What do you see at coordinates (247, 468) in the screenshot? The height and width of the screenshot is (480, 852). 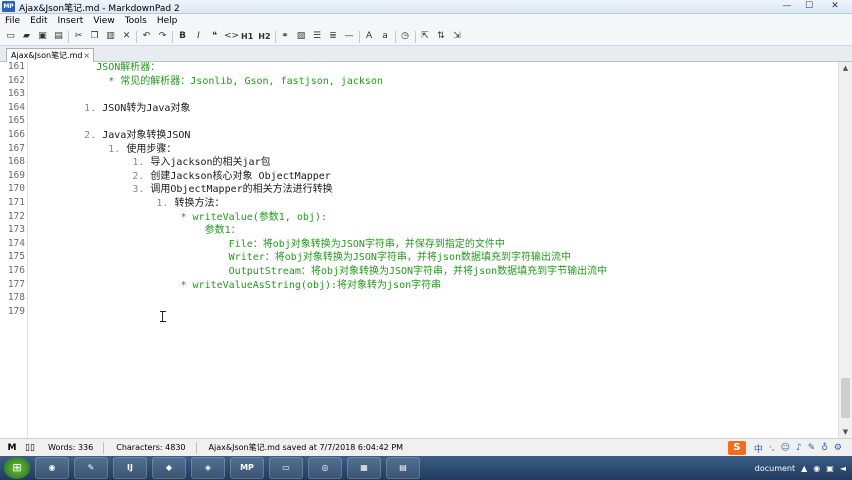 I see `markdownpad-icon: MP` at bounding box center [247, 468].